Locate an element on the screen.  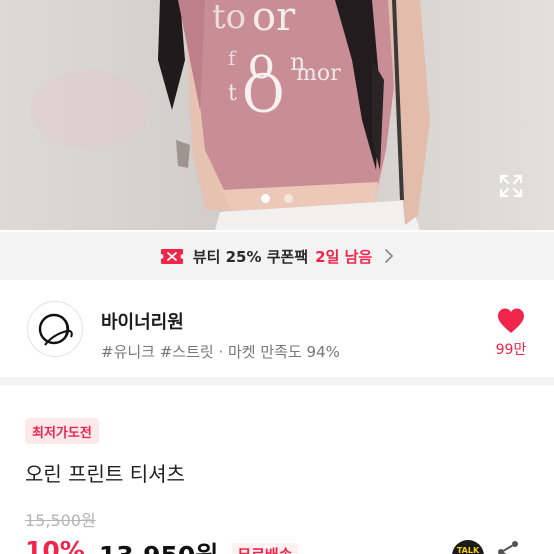
share-icon is located at coordinates (508, 546).